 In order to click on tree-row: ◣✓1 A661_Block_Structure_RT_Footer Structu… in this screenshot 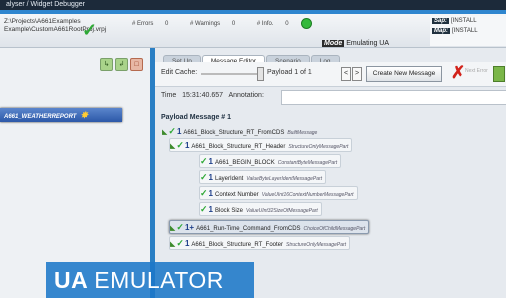, I will do `click(260, 243)`.